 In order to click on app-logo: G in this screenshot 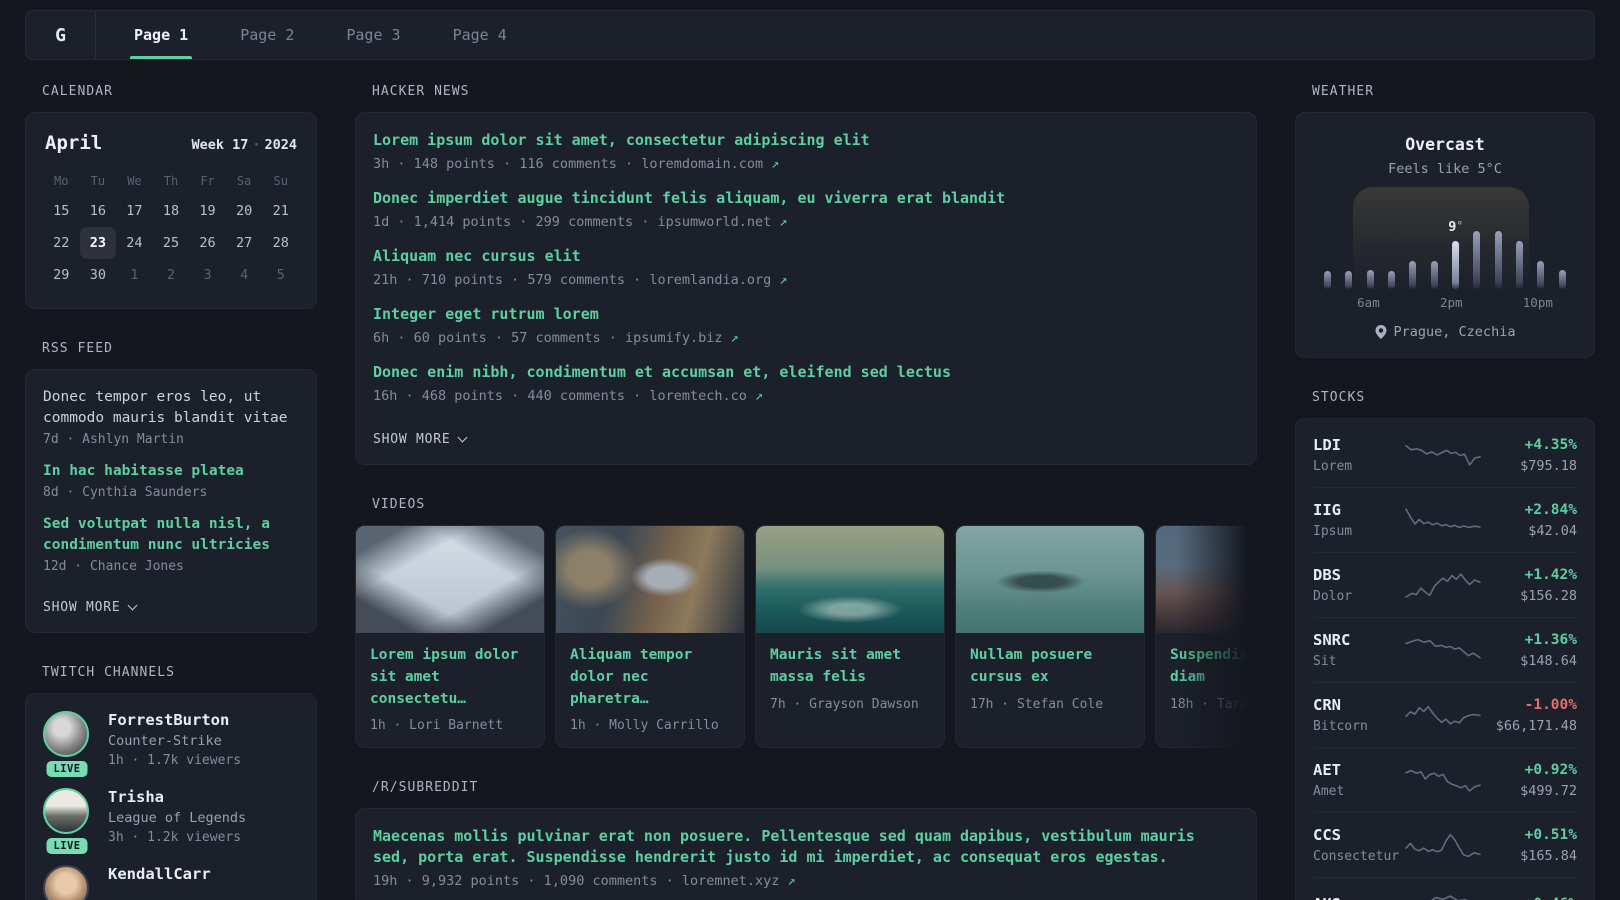, I will do `click(61, 35)`.